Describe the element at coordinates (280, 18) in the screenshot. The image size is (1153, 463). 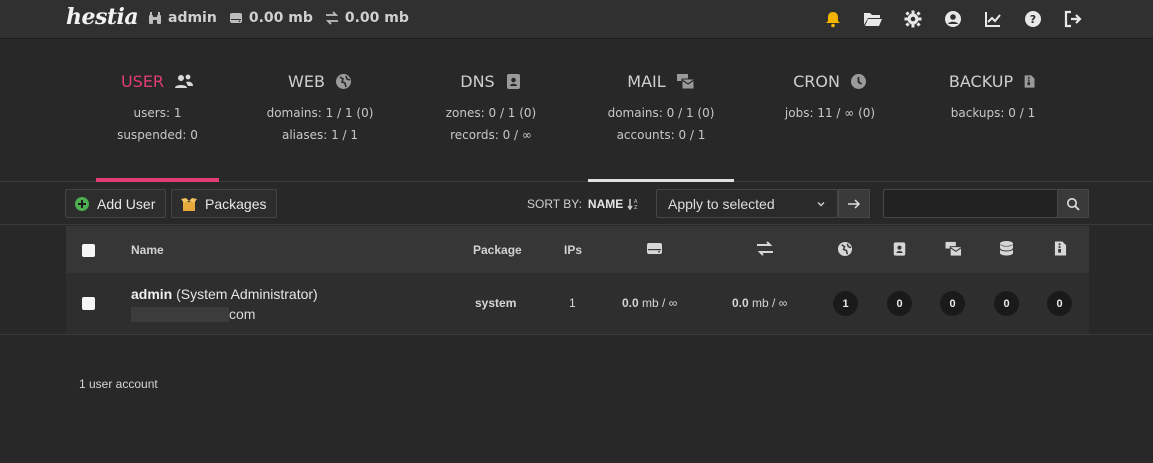
I see `top-disk-value: 0.00 mb` at that location.